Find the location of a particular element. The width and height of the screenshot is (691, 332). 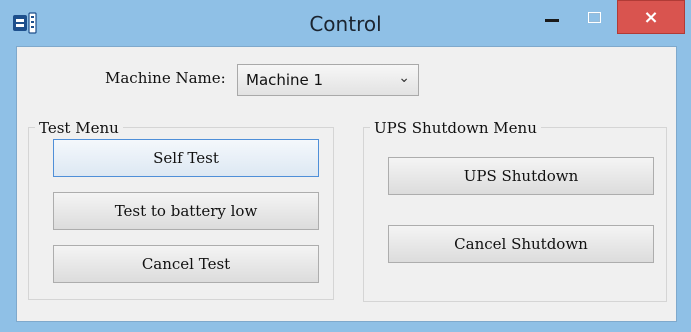

machine-name-label: Machine Name: is located at coordinates (165, 78).